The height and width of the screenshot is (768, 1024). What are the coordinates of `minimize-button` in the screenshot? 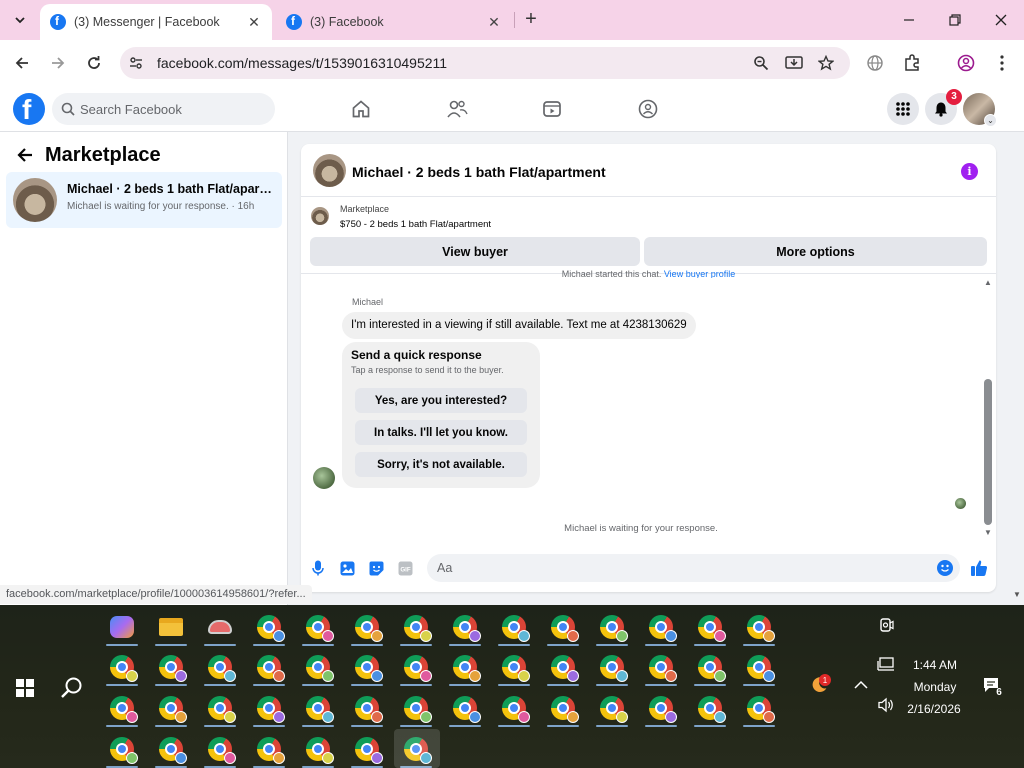 It's located at (909, 20).